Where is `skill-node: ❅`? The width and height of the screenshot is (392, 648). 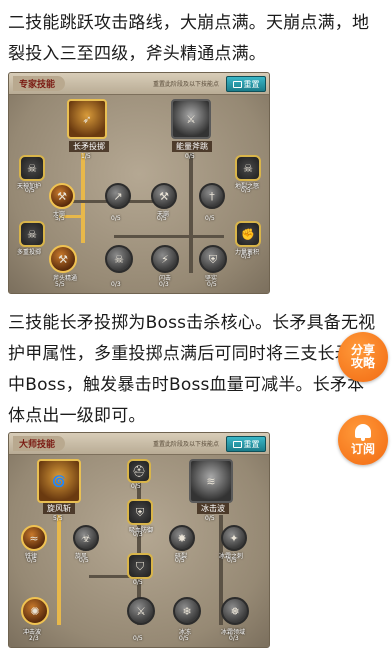
skill-node: ❅ is located at coordinates (235, 611).